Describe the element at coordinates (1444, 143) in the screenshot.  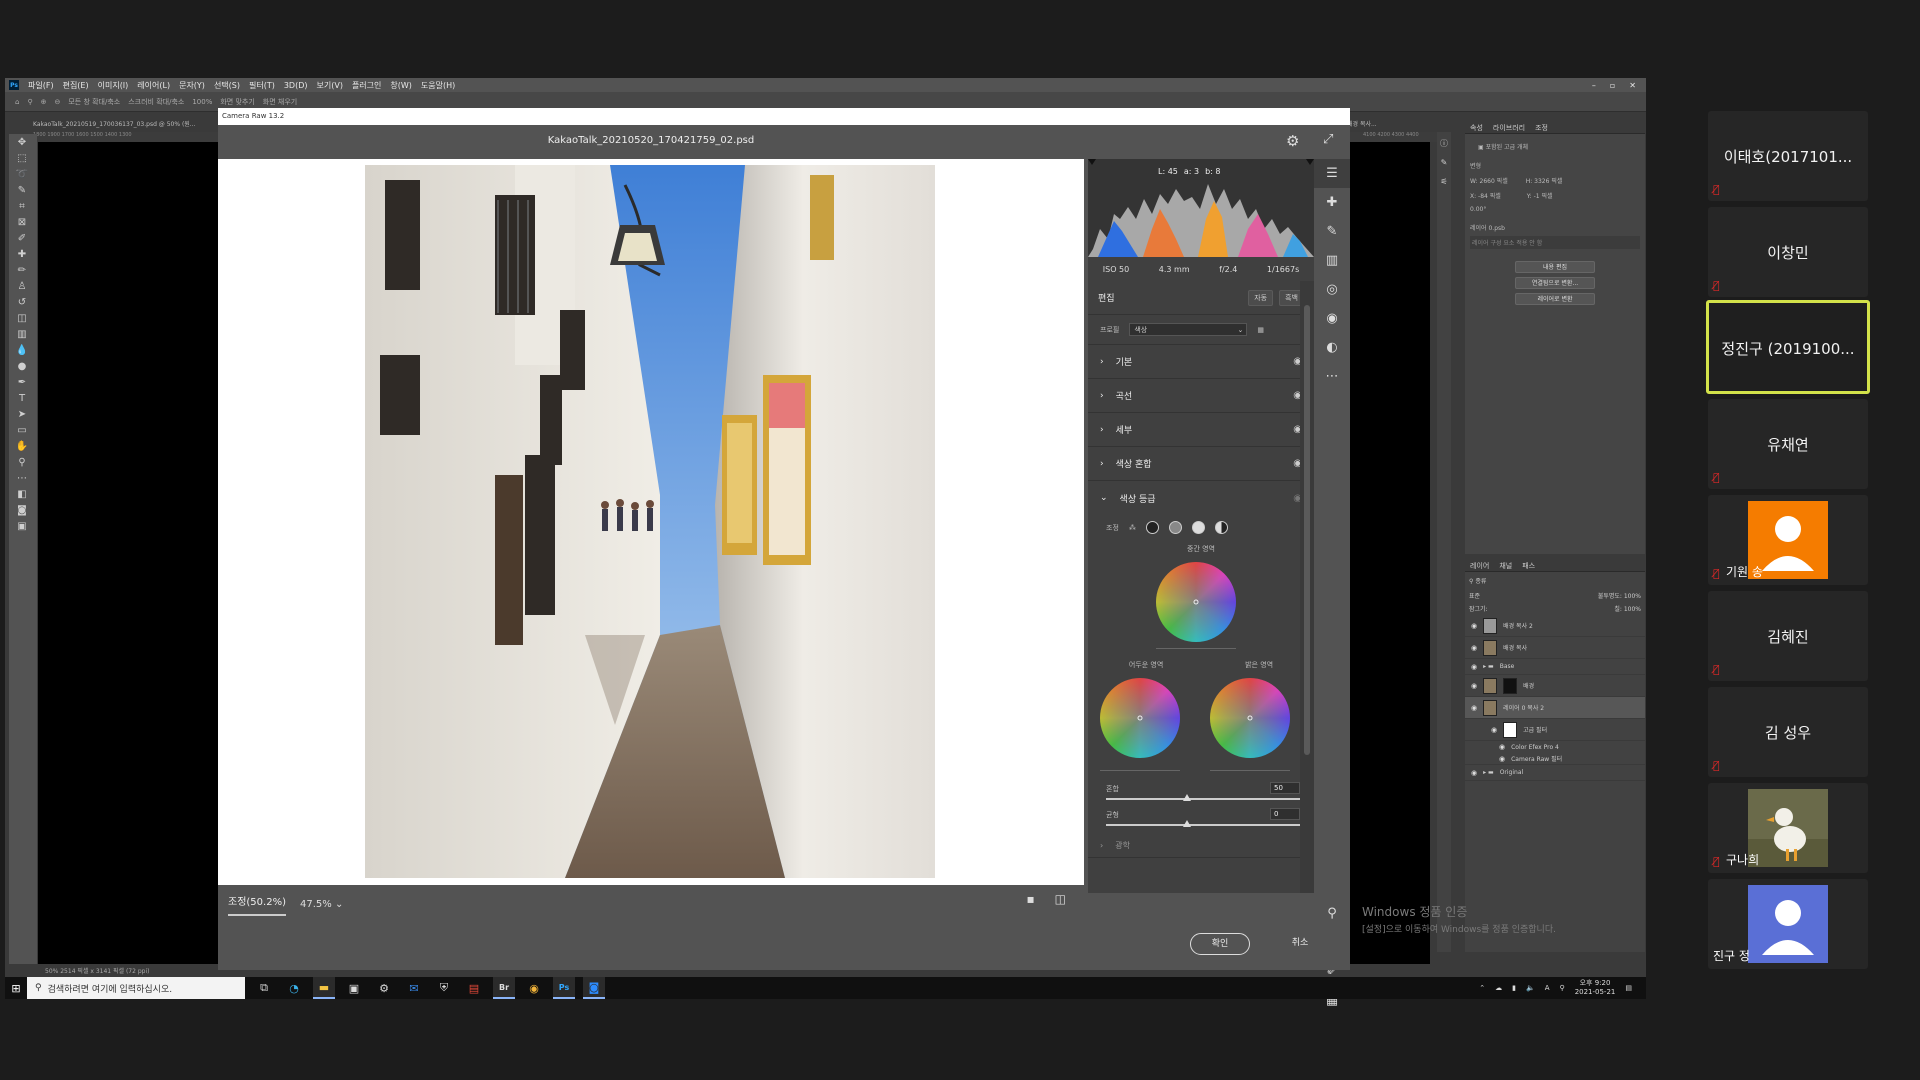
I see `info-icon: ⓘ` at that location.